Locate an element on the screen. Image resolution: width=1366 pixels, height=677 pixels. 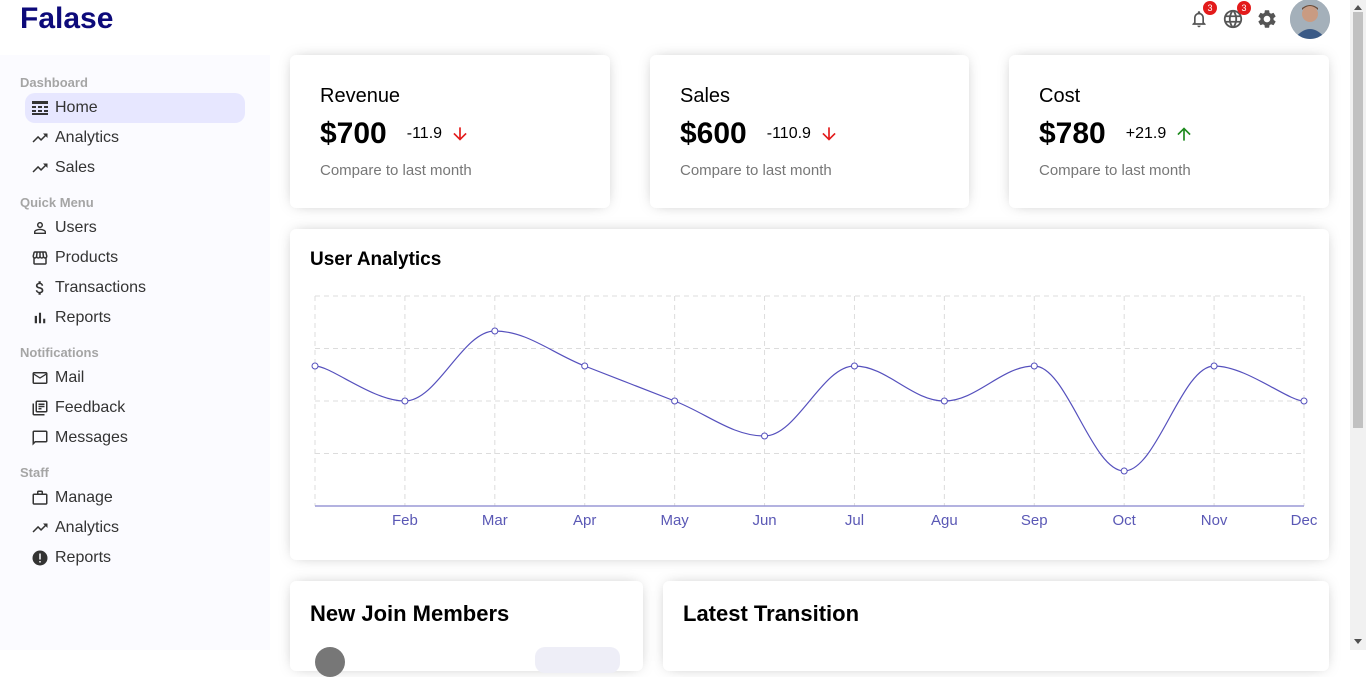
gear-icon is located at coordinates (1267, 19).